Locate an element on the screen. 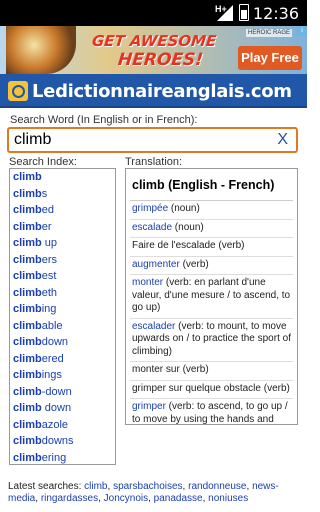  index-item-suffix: ered is located at coordinates (52, 358).